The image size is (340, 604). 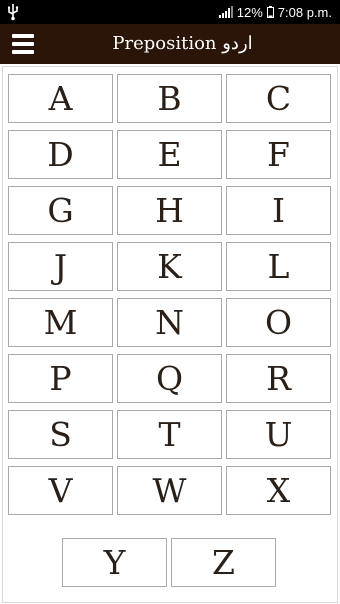 I want to click on usb-icon, so click(x=13, y=12).